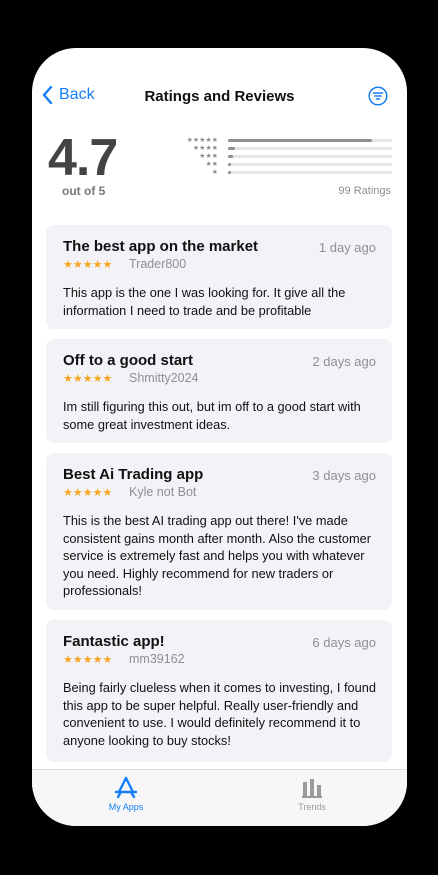 The image size is (438, 875). Describe the element at coordinates (158, 264) in the screenshot. I see `review-author: Trader800` at that location.